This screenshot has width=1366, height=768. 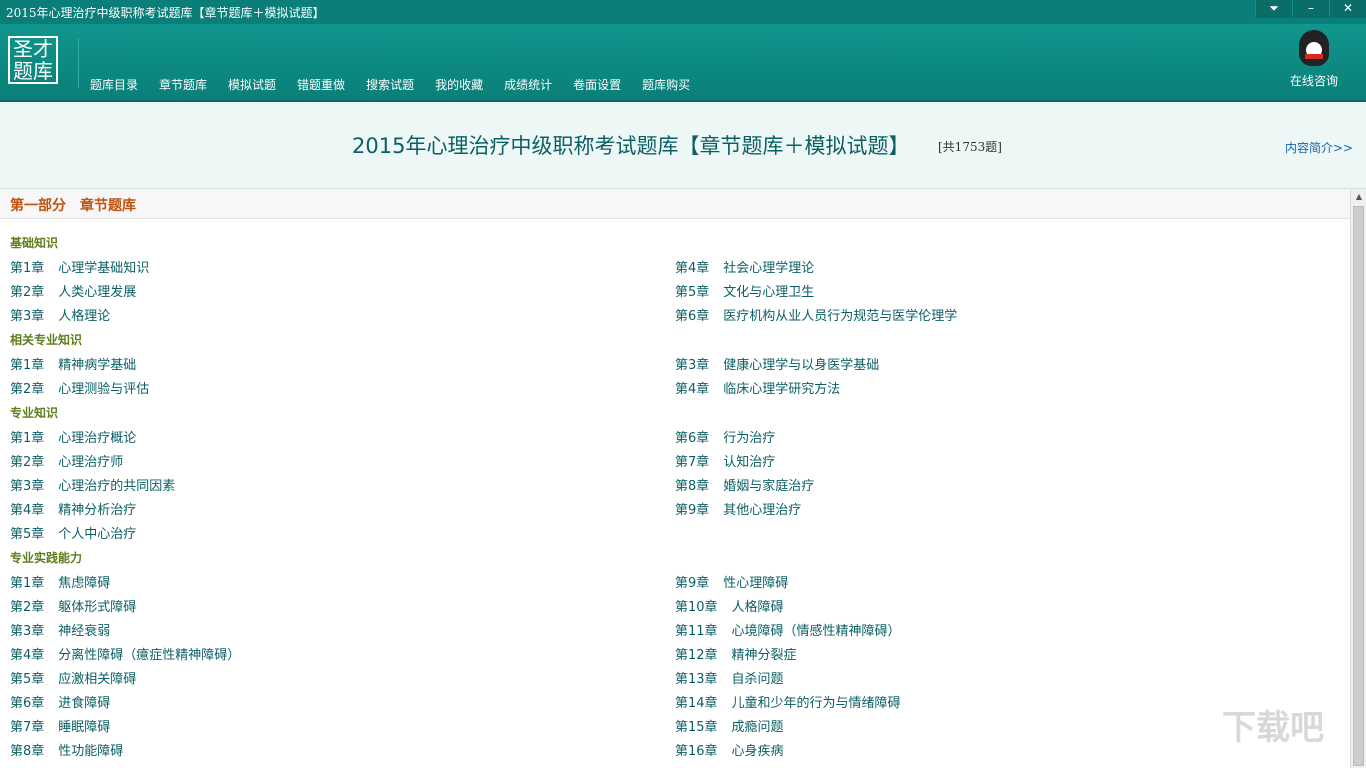 I want to click on chapter-link: 第8章 性功能障碍, so click(x=66, y=749).